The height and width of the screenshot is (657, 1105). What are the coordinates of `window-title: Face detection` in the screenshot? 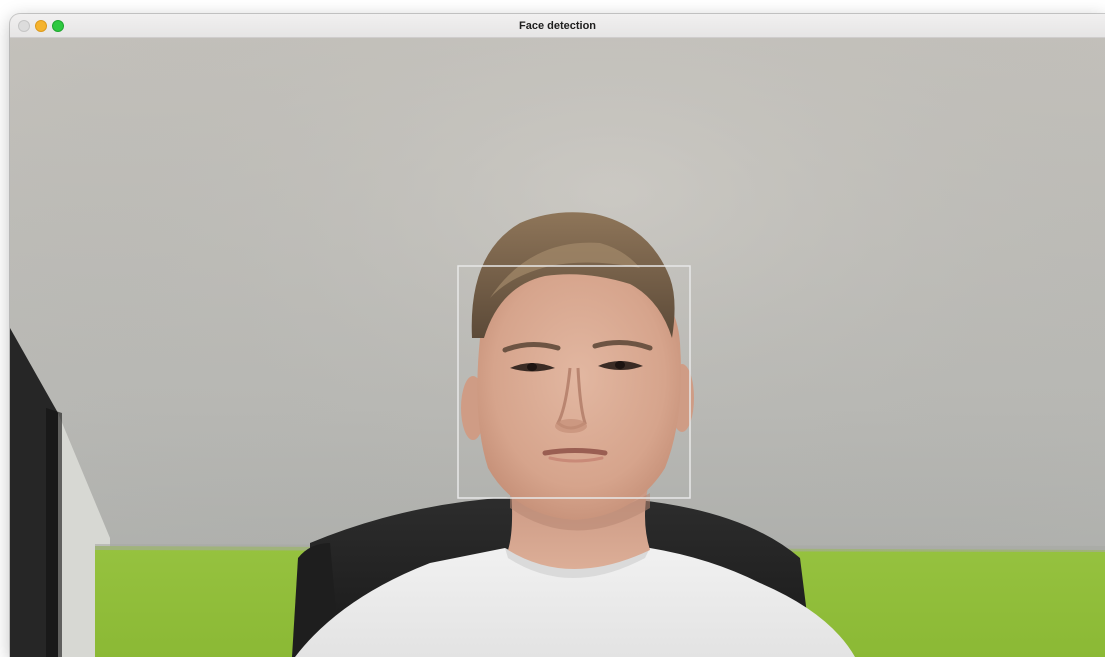 It's located at (557, 26).